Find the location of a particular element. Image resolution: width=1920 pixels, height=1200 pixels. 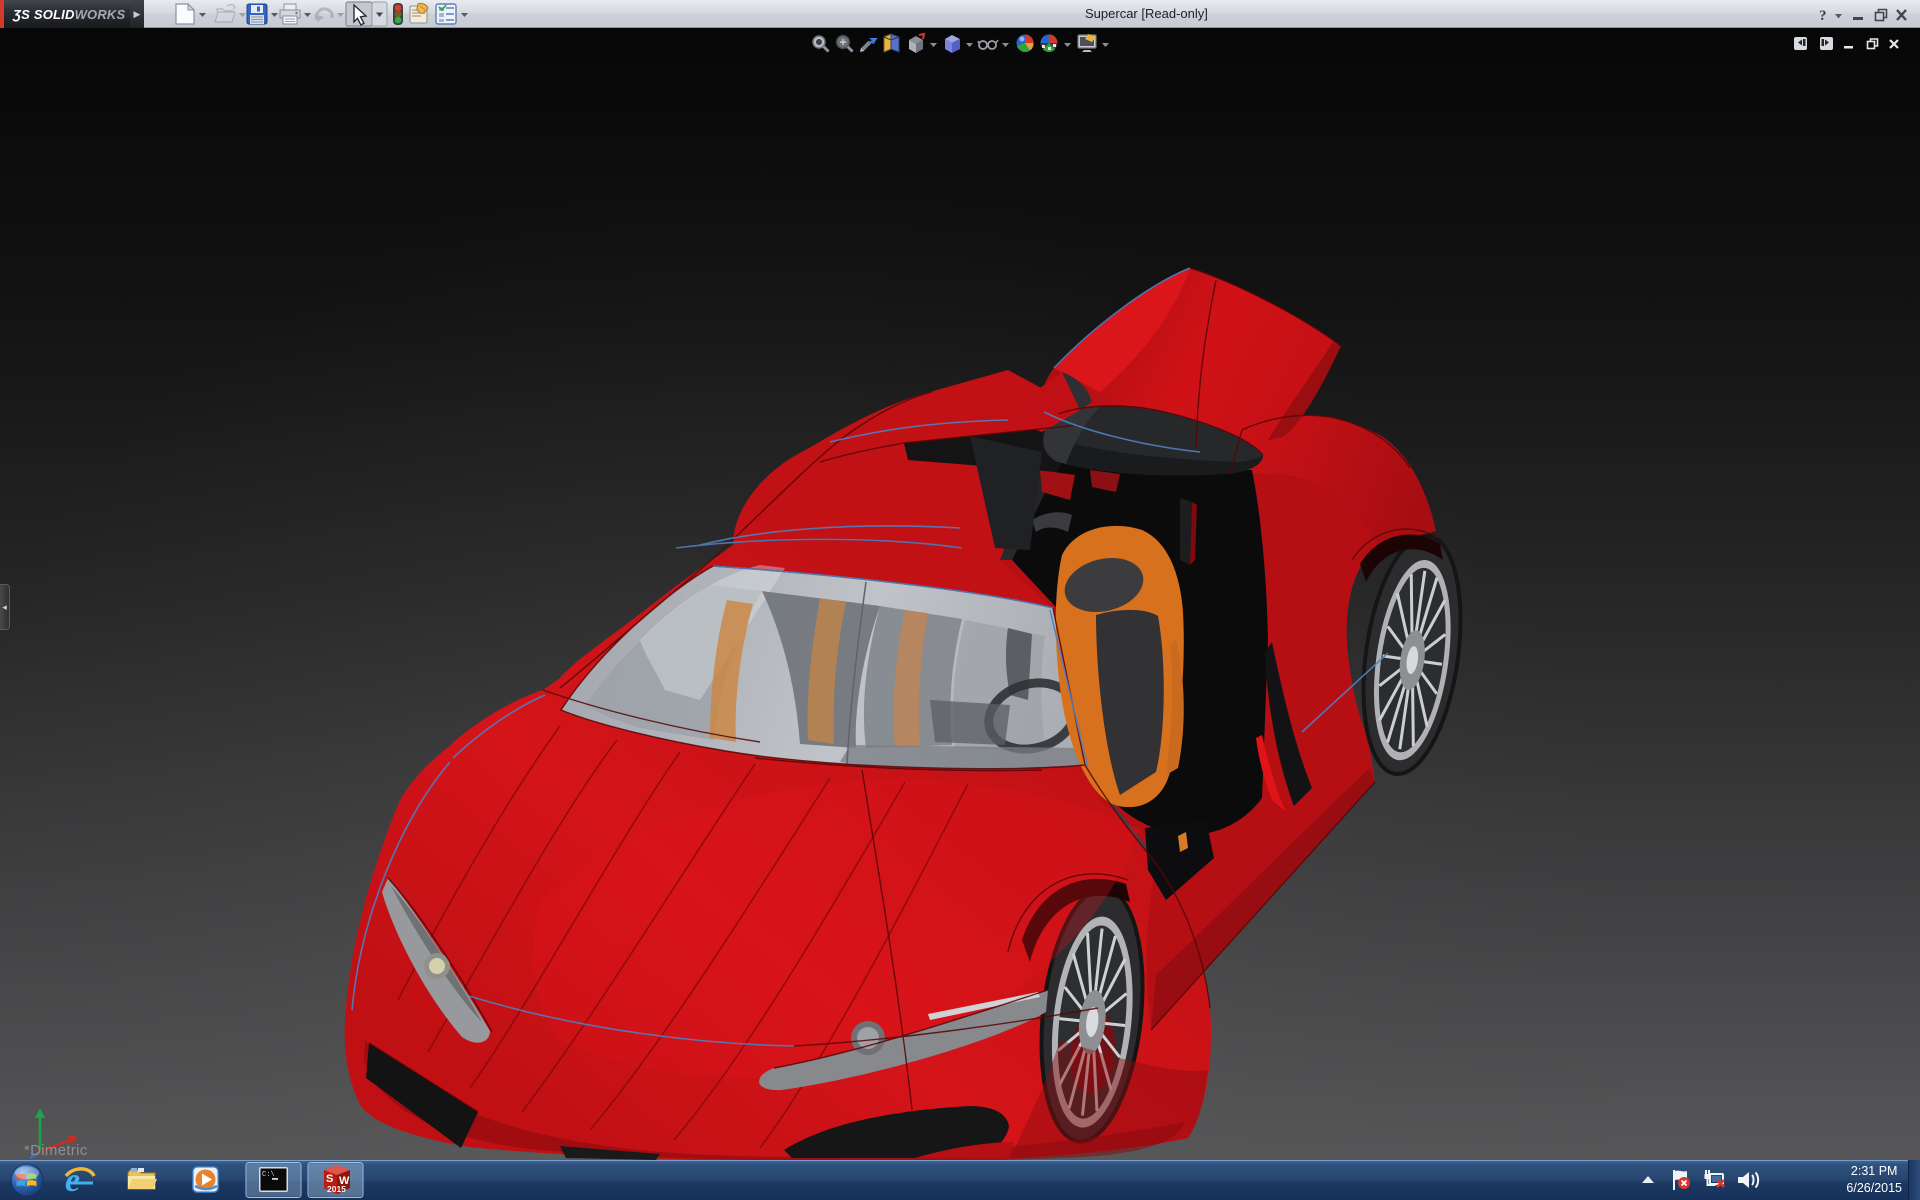

svg-text: 2015 is located at coordinates (336, 1189).